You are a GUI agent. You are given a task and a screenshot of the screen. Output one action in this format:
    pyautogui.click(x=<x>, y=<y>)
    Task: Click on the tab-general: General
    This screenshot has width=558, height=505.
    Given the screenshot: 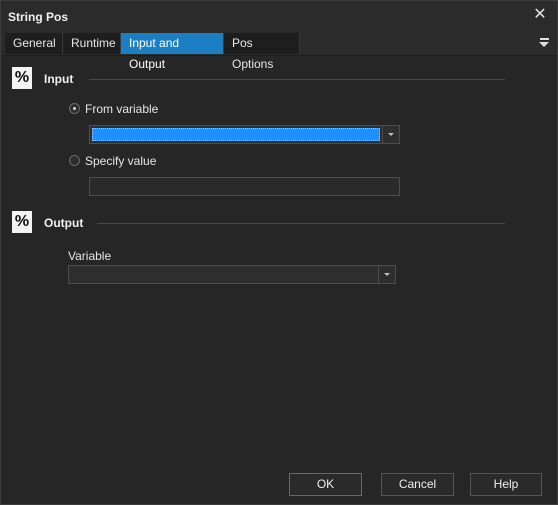 What is the action you would take?
    pyautogui.click(x=34, y=43)
    